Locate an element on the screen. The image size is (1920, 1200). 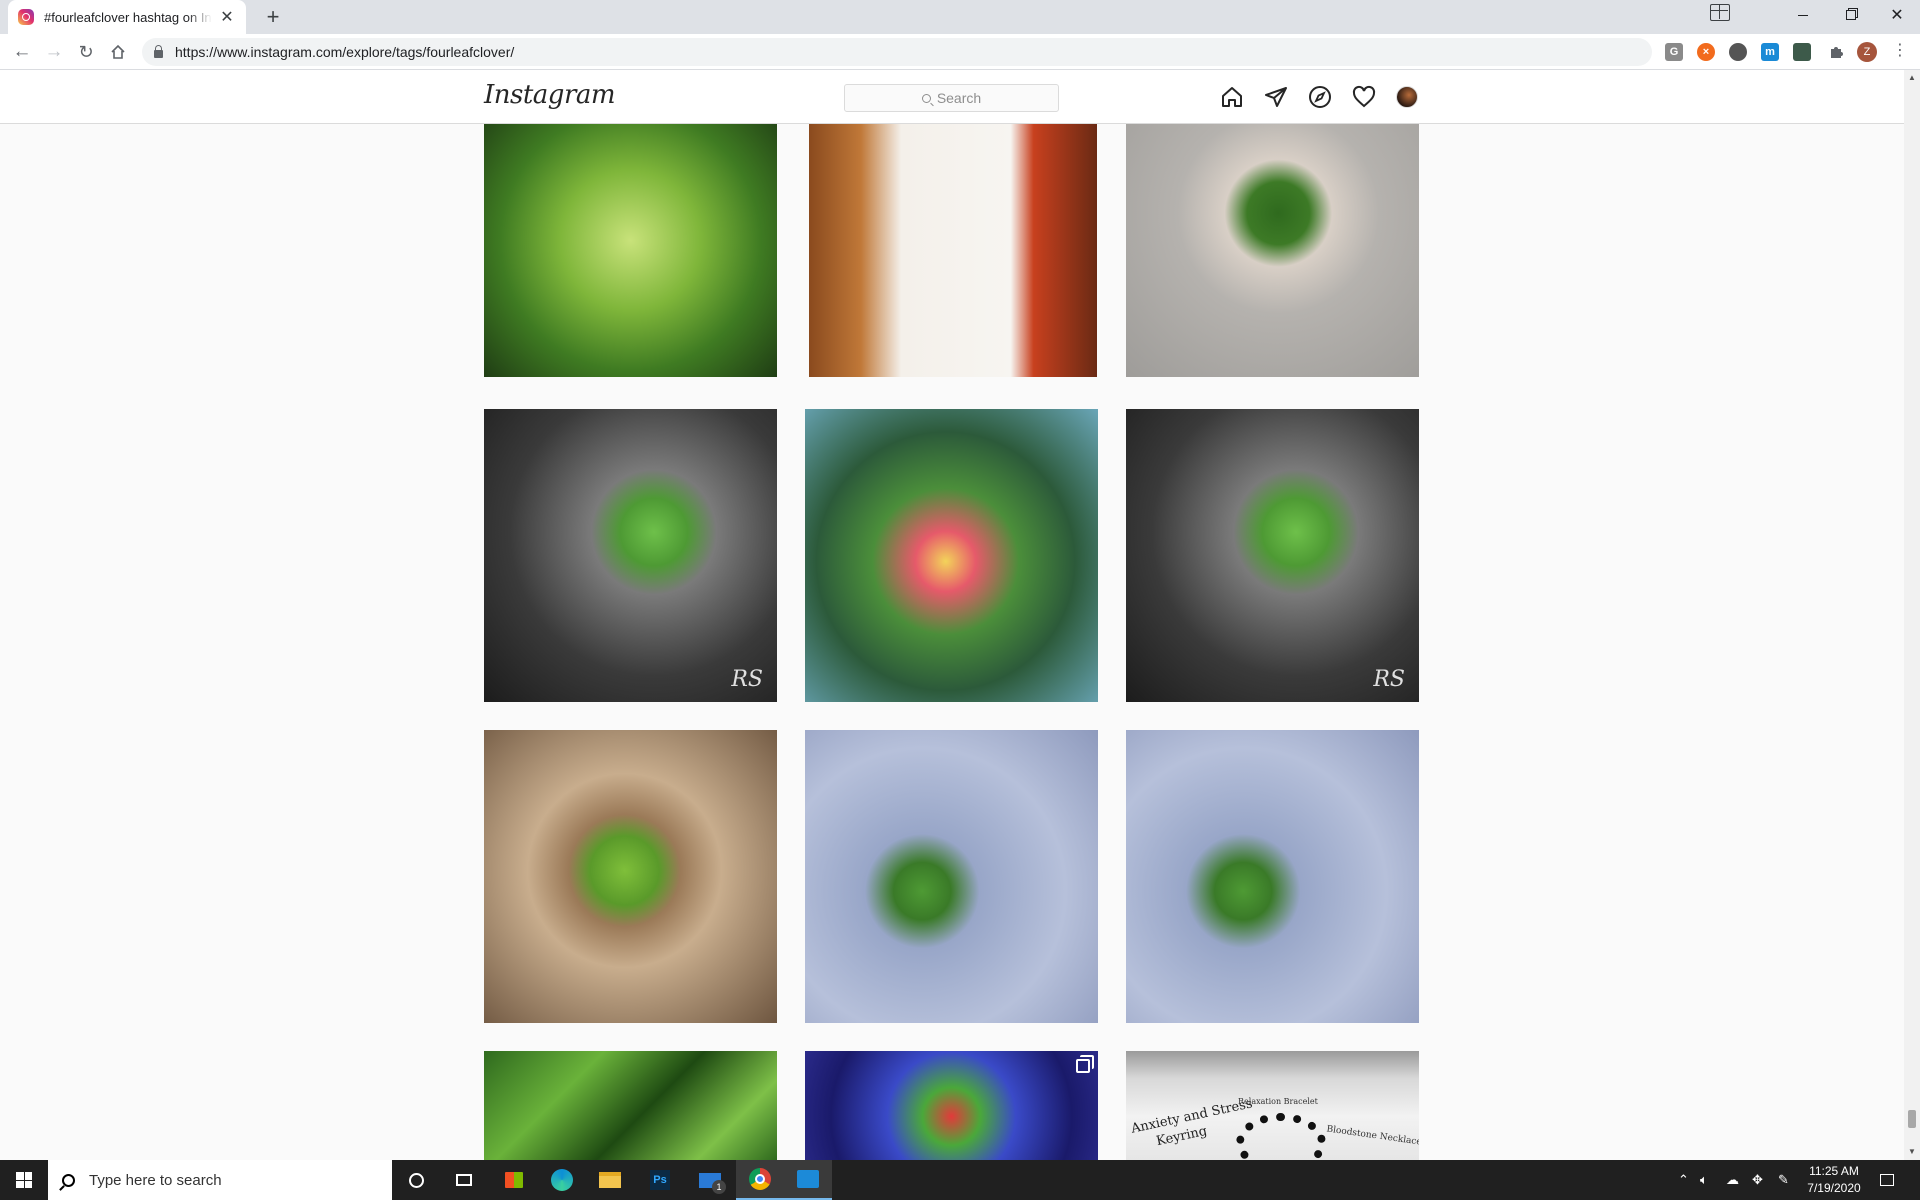
onedrive-icon: ☁︎ is located at coordinates (1732, 1180).